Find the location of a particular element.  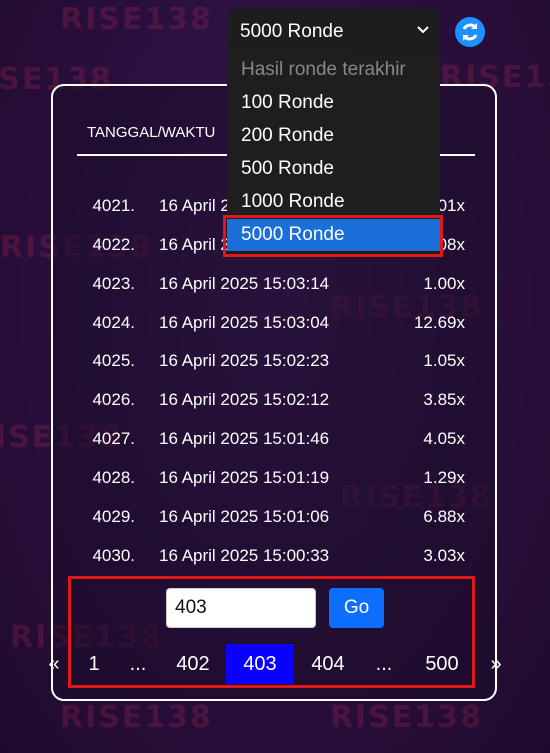

round-select-value: 5000 Ronde is located at coordinates (292, 31).